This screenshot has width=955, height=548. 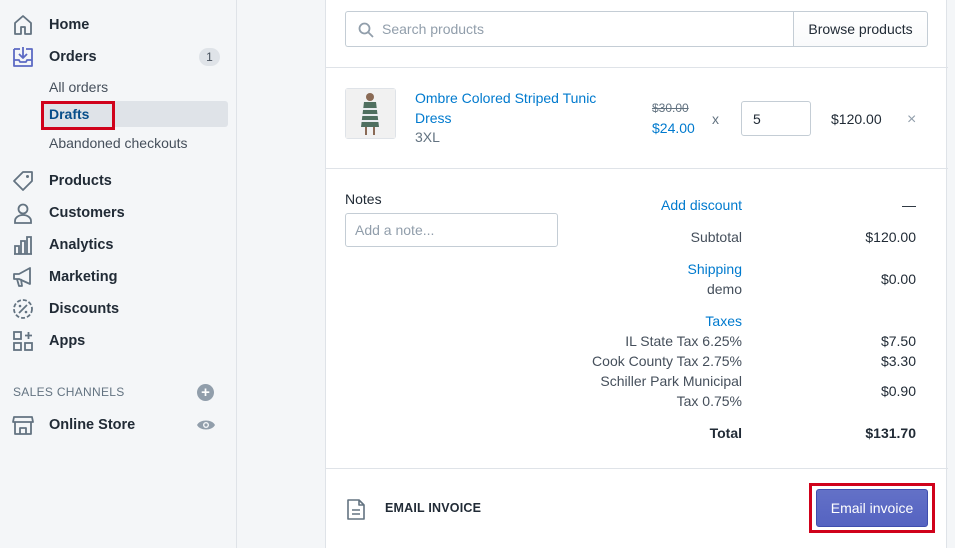 What do you see at coordinates (78, 115) in the screenshot?
I see `drafts-highlight` at bounding box center [78, 115].